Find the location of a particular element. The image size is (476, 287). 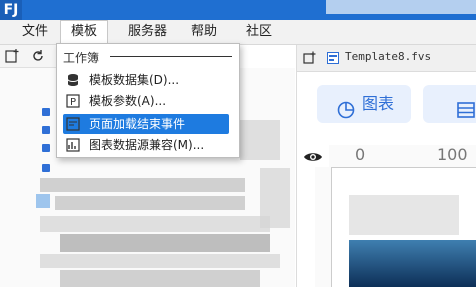

database-icon is located at coordinates (73, 80).